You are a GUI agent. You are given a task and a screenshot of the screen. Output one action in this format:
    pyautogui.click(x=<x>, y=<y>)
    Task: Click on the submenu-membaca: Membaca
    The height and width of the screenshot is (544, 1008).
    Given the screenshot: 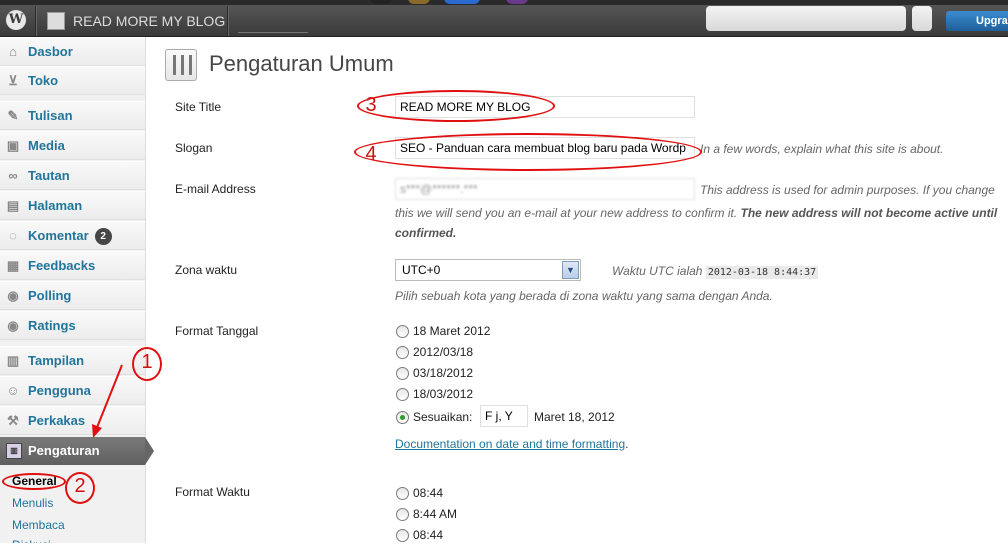 What is the action you would take?
    pyautogui.click(x=38, y=525)
    